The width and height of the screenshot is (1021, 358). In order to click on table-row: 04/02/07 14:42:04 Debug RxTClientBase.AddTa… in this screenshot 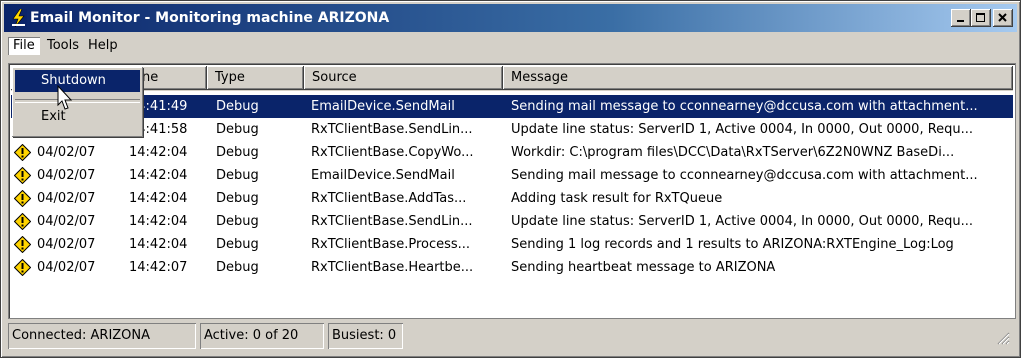, I will do `click(512, 198)`.